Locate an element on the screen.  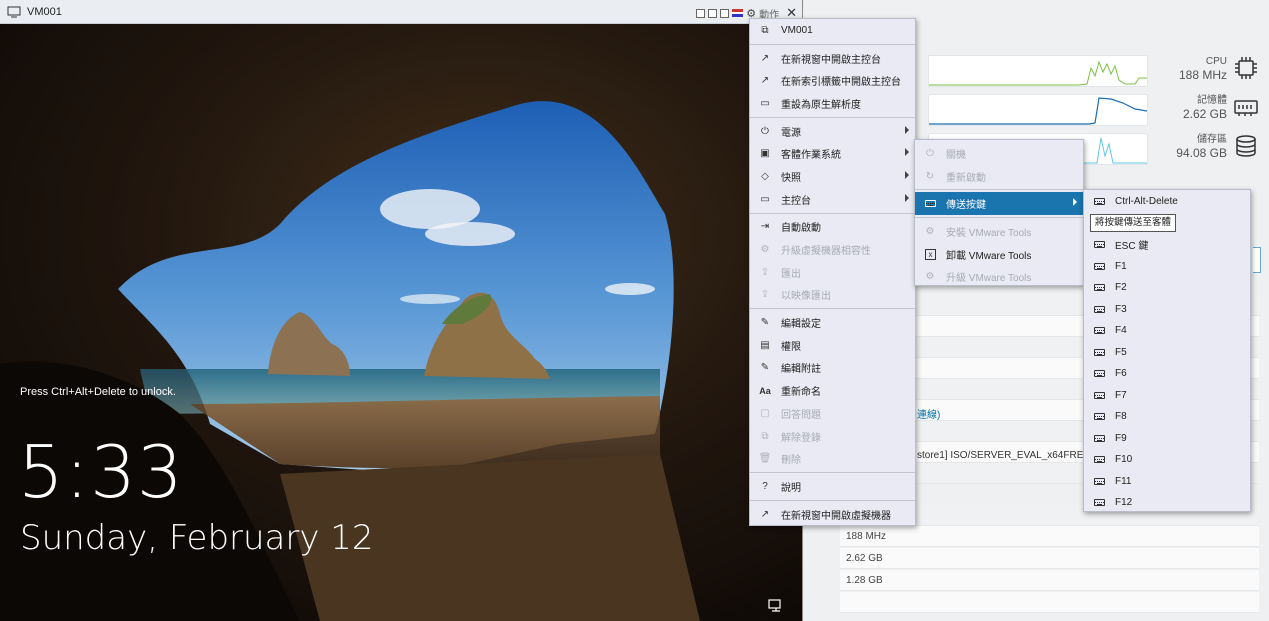
menu-item-label: F6 is located at coordinates (1121, 374).